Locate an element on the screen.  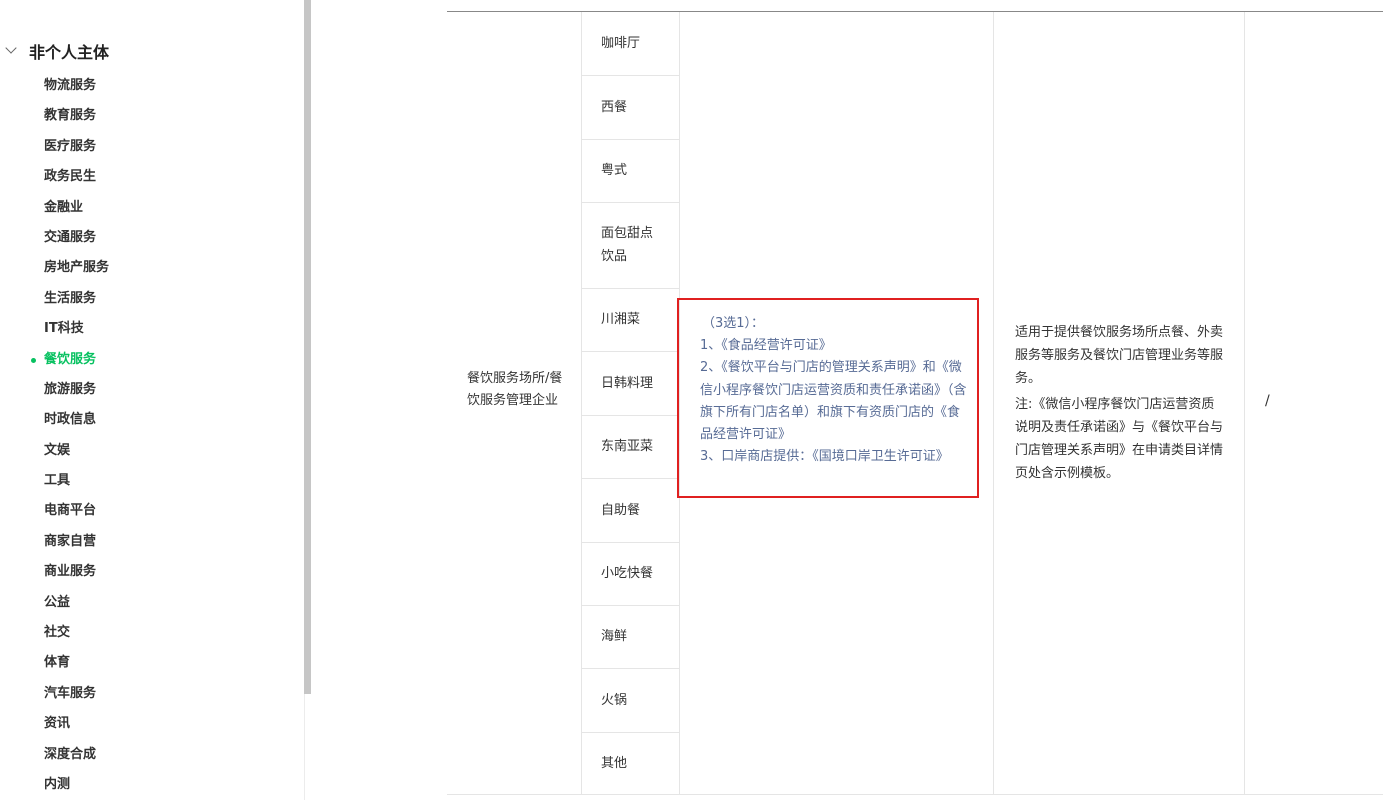
sidebar-item: 医疗服务 is located at coordinates (150, 147).